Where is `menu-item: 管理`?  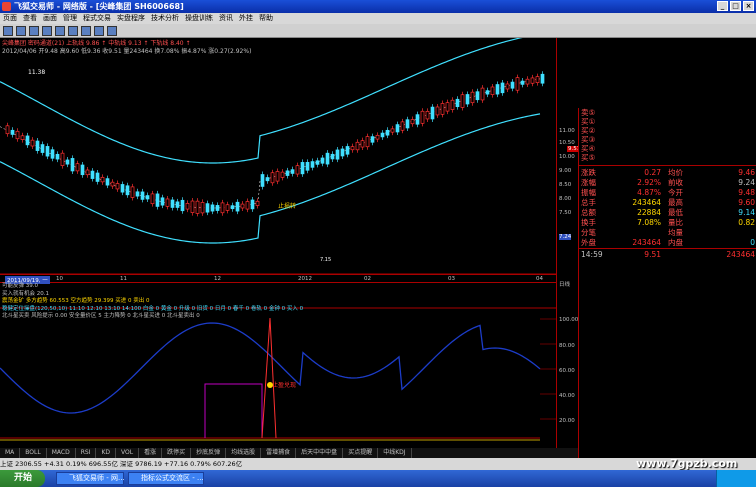
menu-item: 管理 is located at coordinates (70, 18).